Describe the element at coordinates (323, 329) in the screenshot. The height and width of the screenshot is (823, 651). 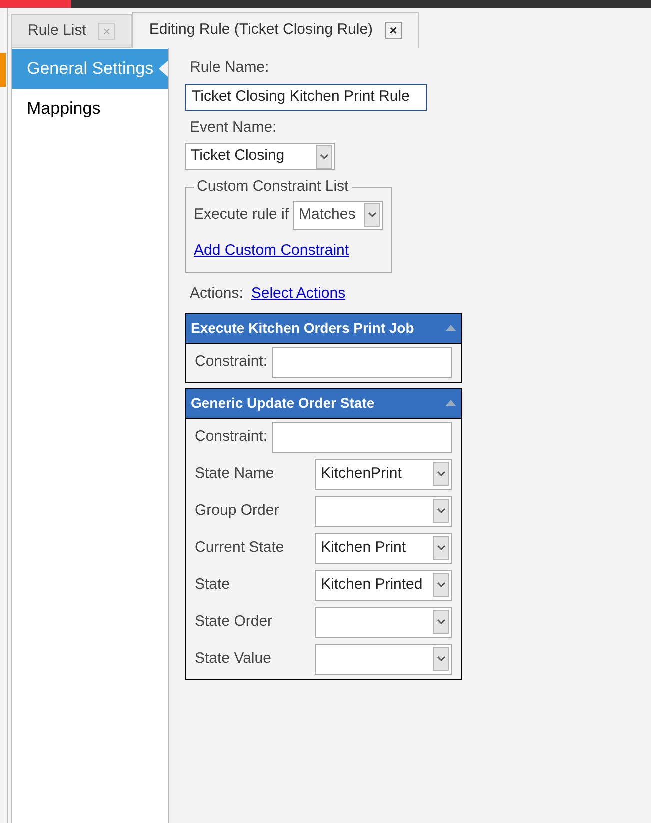
I see `action-header: Execute Kitchen Orders Print Job` at that location.